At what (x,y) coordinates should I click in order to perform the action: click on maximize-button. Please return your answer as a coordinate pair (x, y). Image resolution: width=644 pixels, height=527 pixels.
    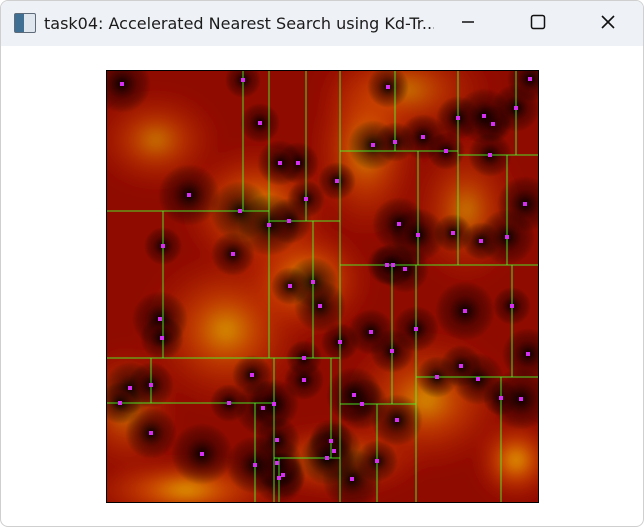
    Looking at the image, I should click on (538, 23).